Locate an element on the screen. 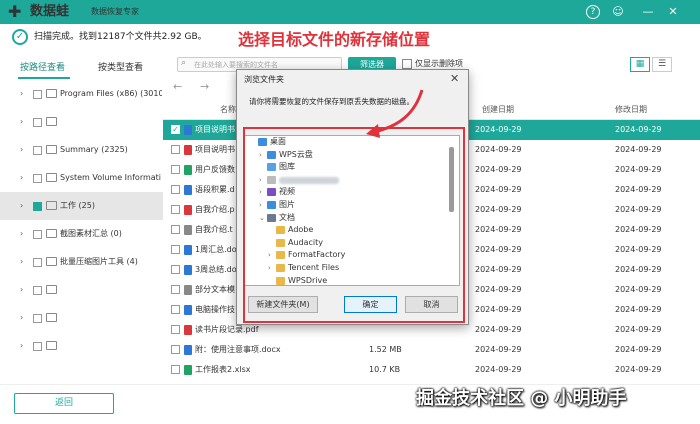 This screenshot has width=700, height=424. annotation-arrow-icon is located at coordinates (395, 113).